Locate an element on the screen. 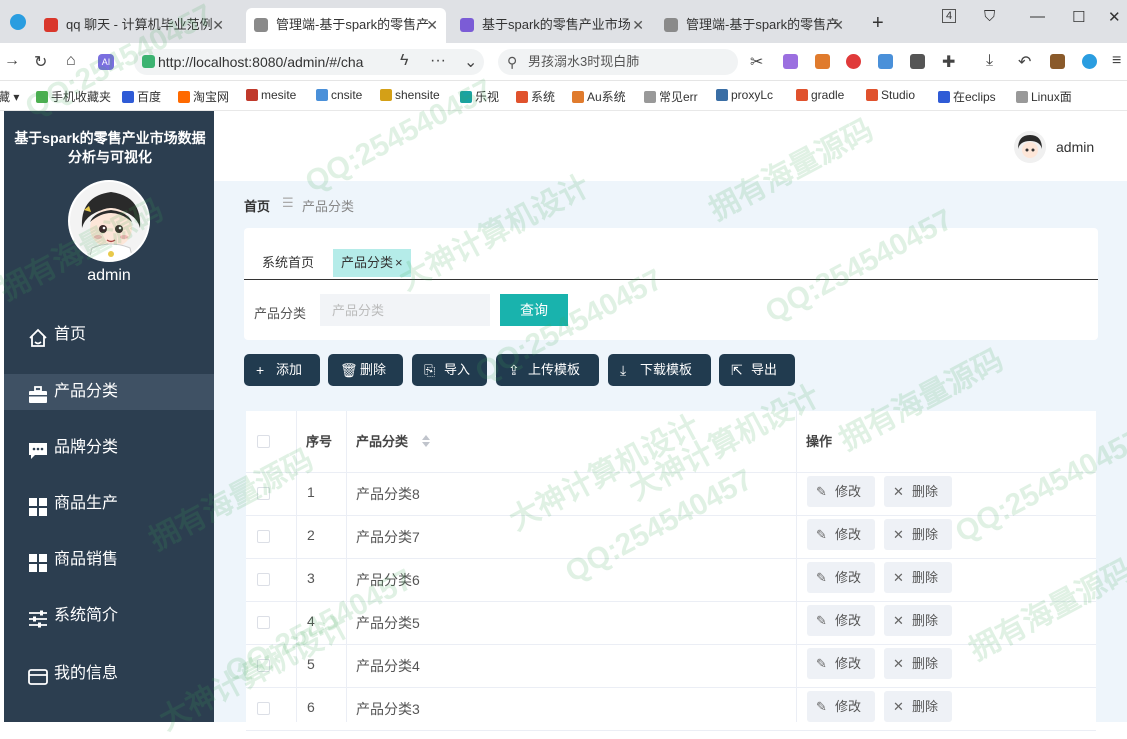 Image resolution: width=1127 pixels, height=739 pixels. search-bar: ⚲ 男孩溺水3时现白肺 is located at coordinates (618, 62).